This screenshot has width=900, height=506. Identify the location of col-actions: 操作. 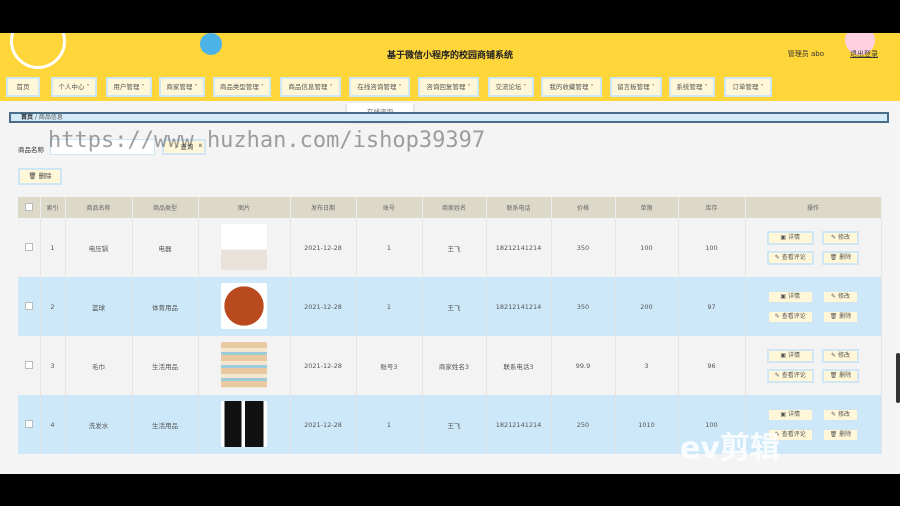
(813, 207).